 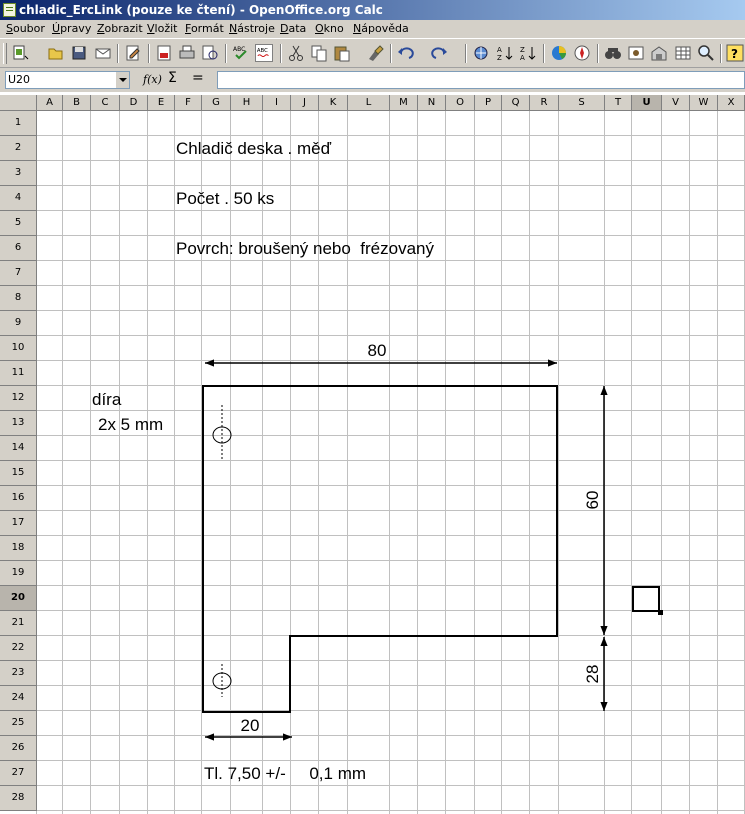 I want to click on function-button: =, so click(x=198, y=78).